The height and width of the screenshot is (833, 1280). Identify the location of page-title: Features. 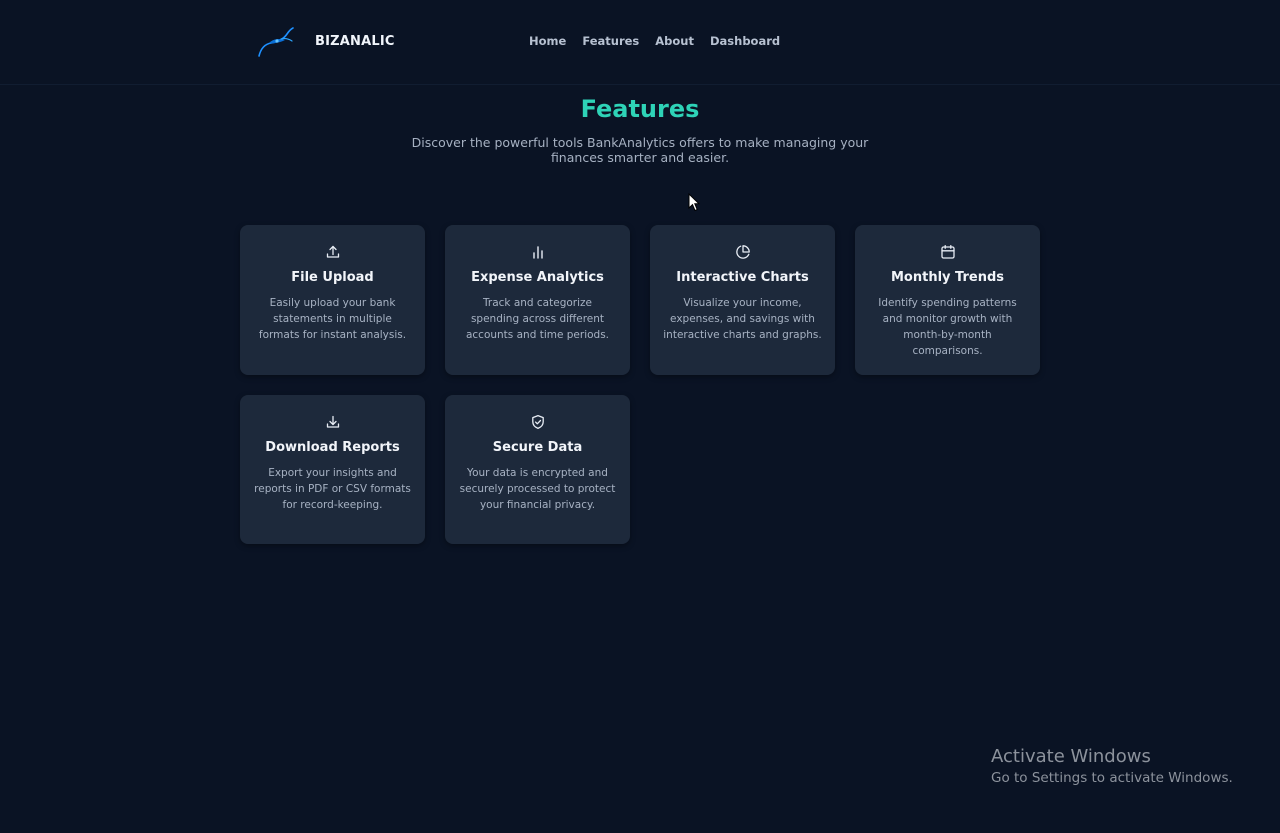
(640, 109).